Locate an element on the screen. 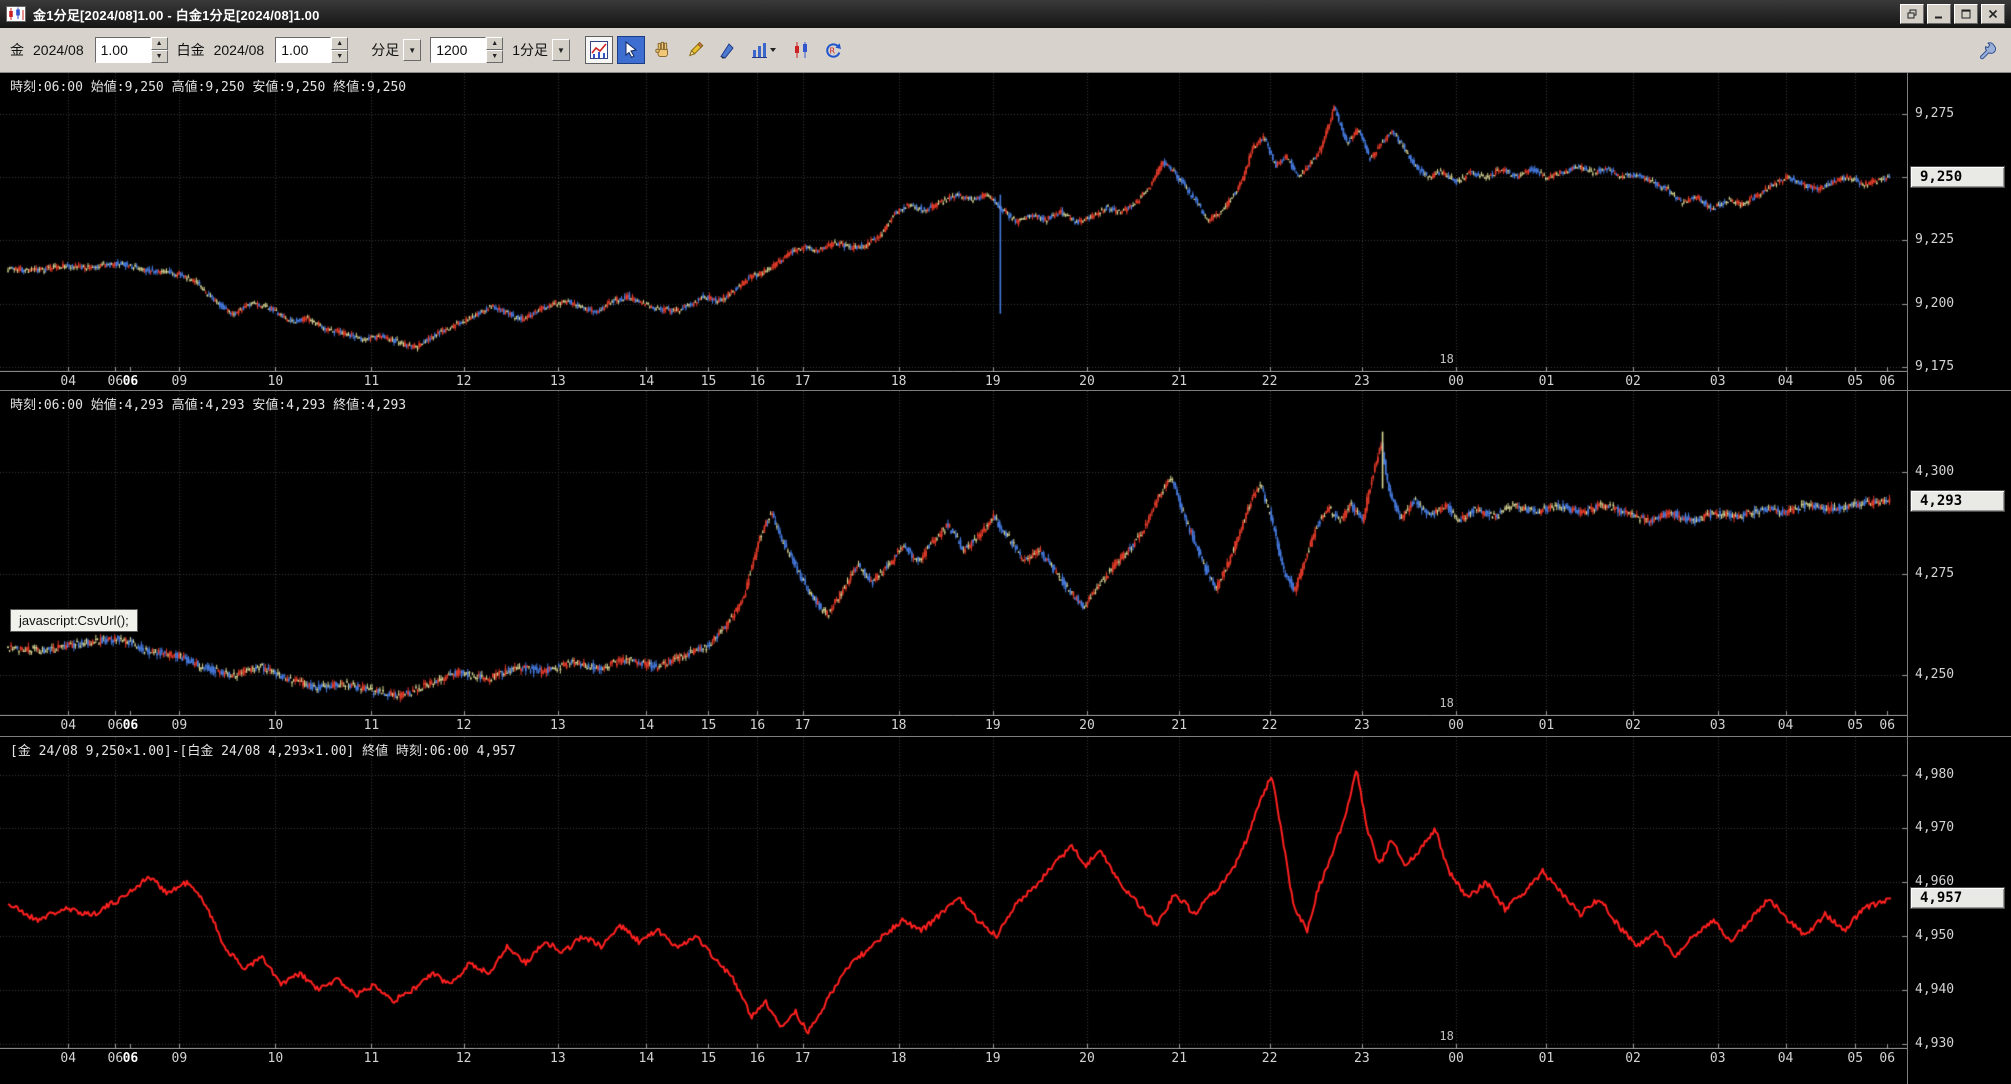 The width and height of the screenshot is (2011, 1084). spread-y-axis: 4,957 4,980 4,970 4,960 4,950 4,940 4,930 is located at coordinates (1959, 910).